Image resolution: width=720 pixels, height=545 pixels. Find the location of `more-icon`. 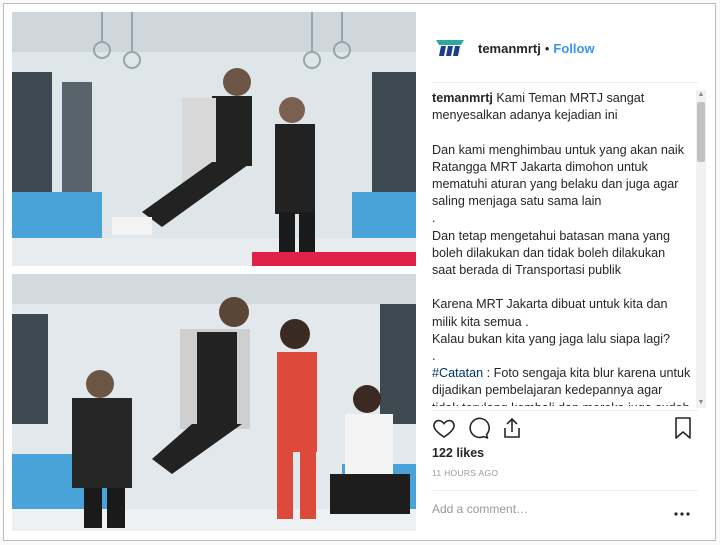

more-icon is located at coordinates (682, 513).